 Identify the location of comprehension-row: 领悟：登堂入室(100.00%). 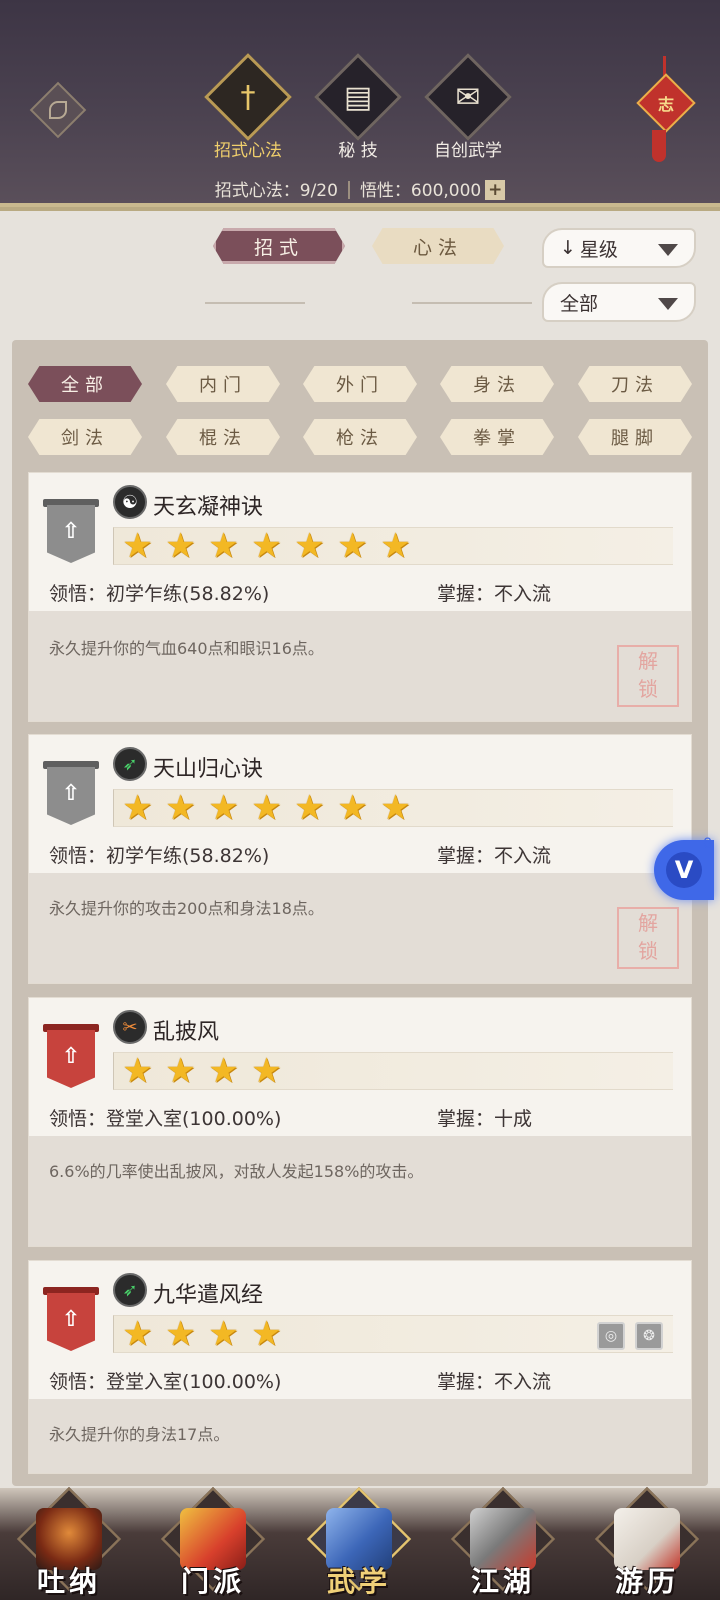
(165, 1380).